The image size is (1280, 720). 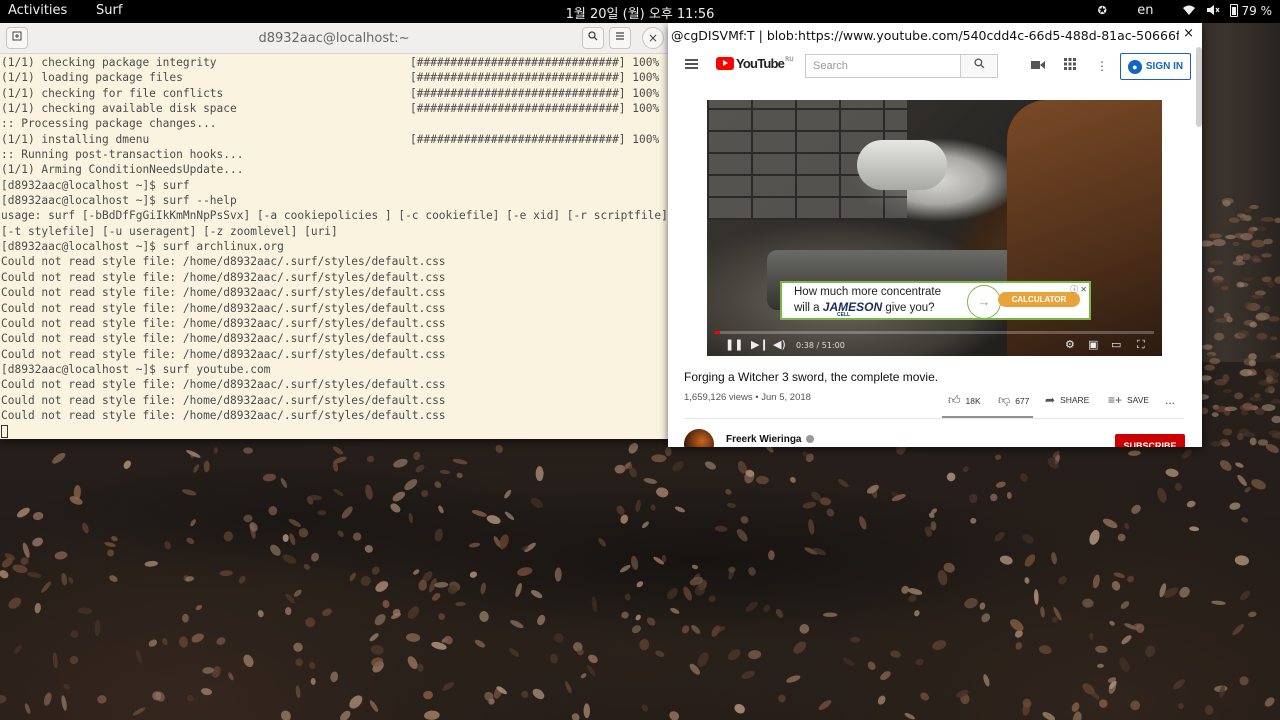 I want to click on time-display: 0:38 / 51:00, so click(x=820, y=345).